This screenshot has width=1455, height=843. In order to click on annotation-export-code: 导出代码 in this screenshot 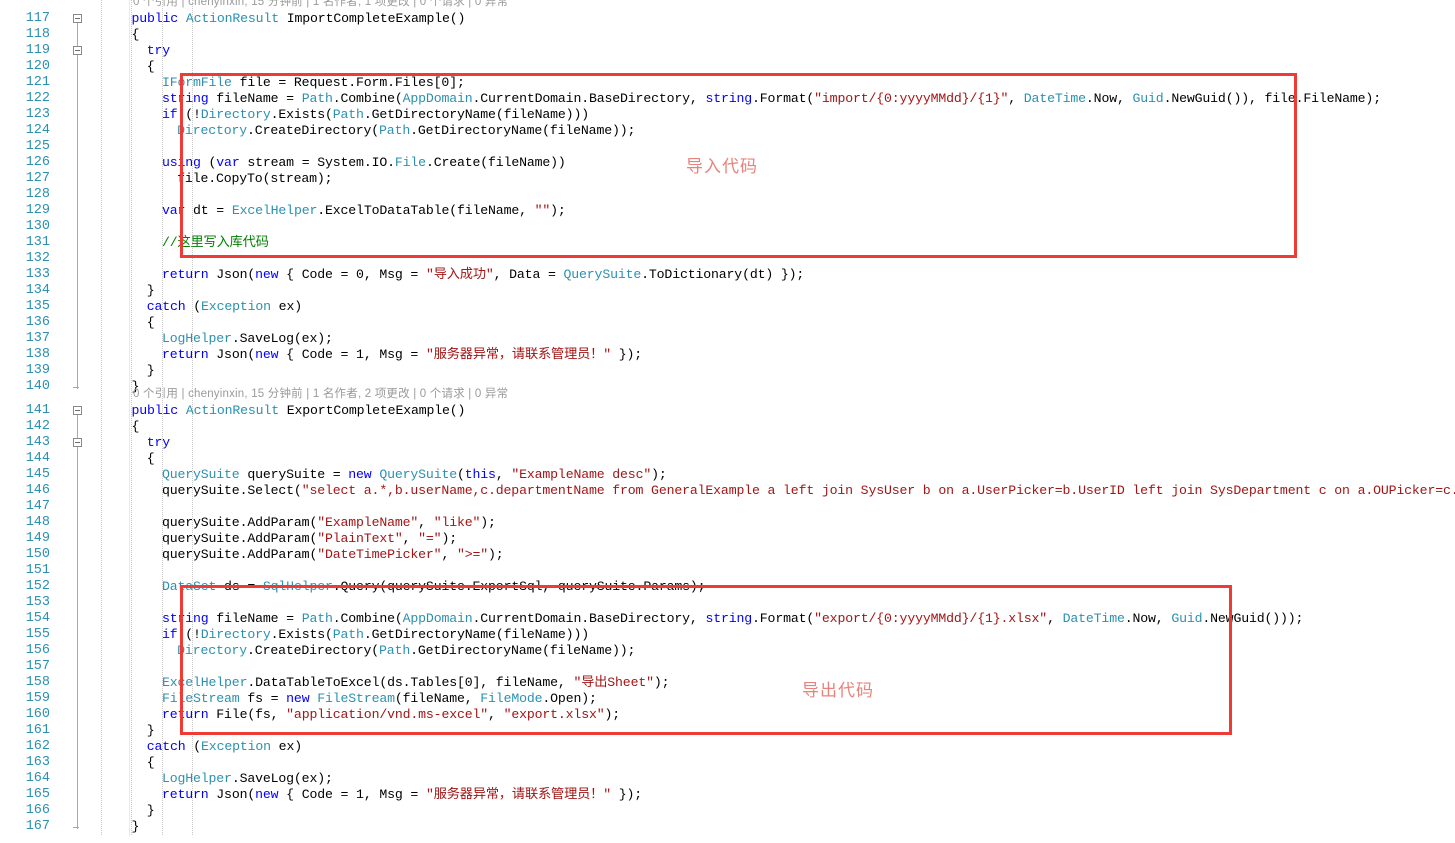, I will do `click(838, 691)`.